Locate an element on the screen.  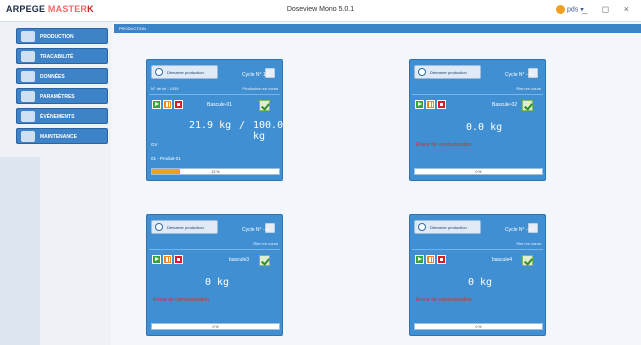
events-icon is located at coordinates (28, 116).